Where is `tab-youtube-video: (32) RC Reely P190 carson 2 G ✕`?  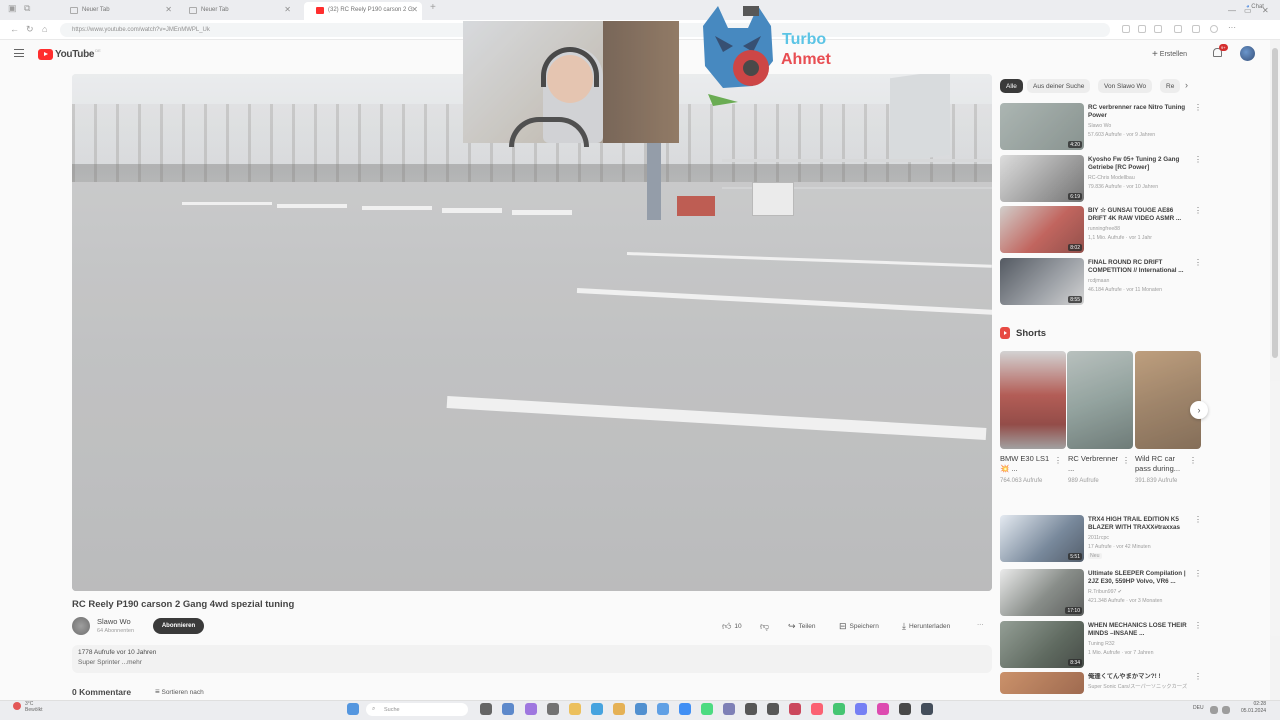
tab-youtube-video: (32) RC Reely P190 carson 2 G ✕ is located at coordinates (363, 11).